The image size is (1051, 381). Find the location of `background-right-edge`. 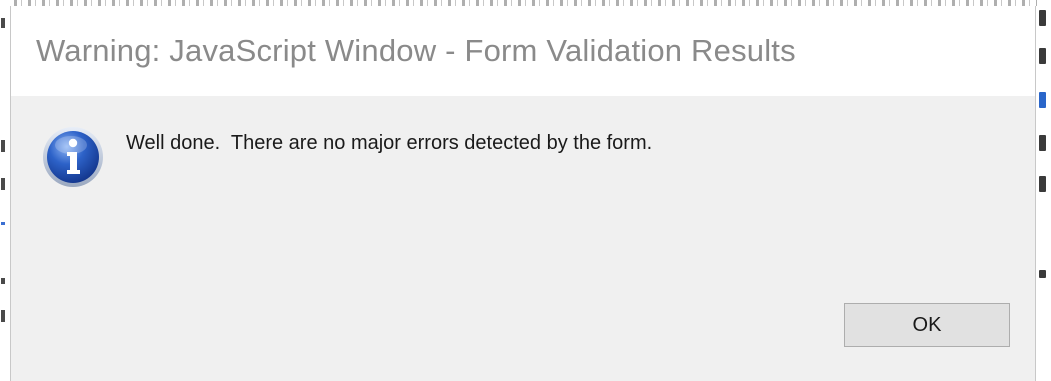

background-right-edge is located at coordinates (1044, 190).